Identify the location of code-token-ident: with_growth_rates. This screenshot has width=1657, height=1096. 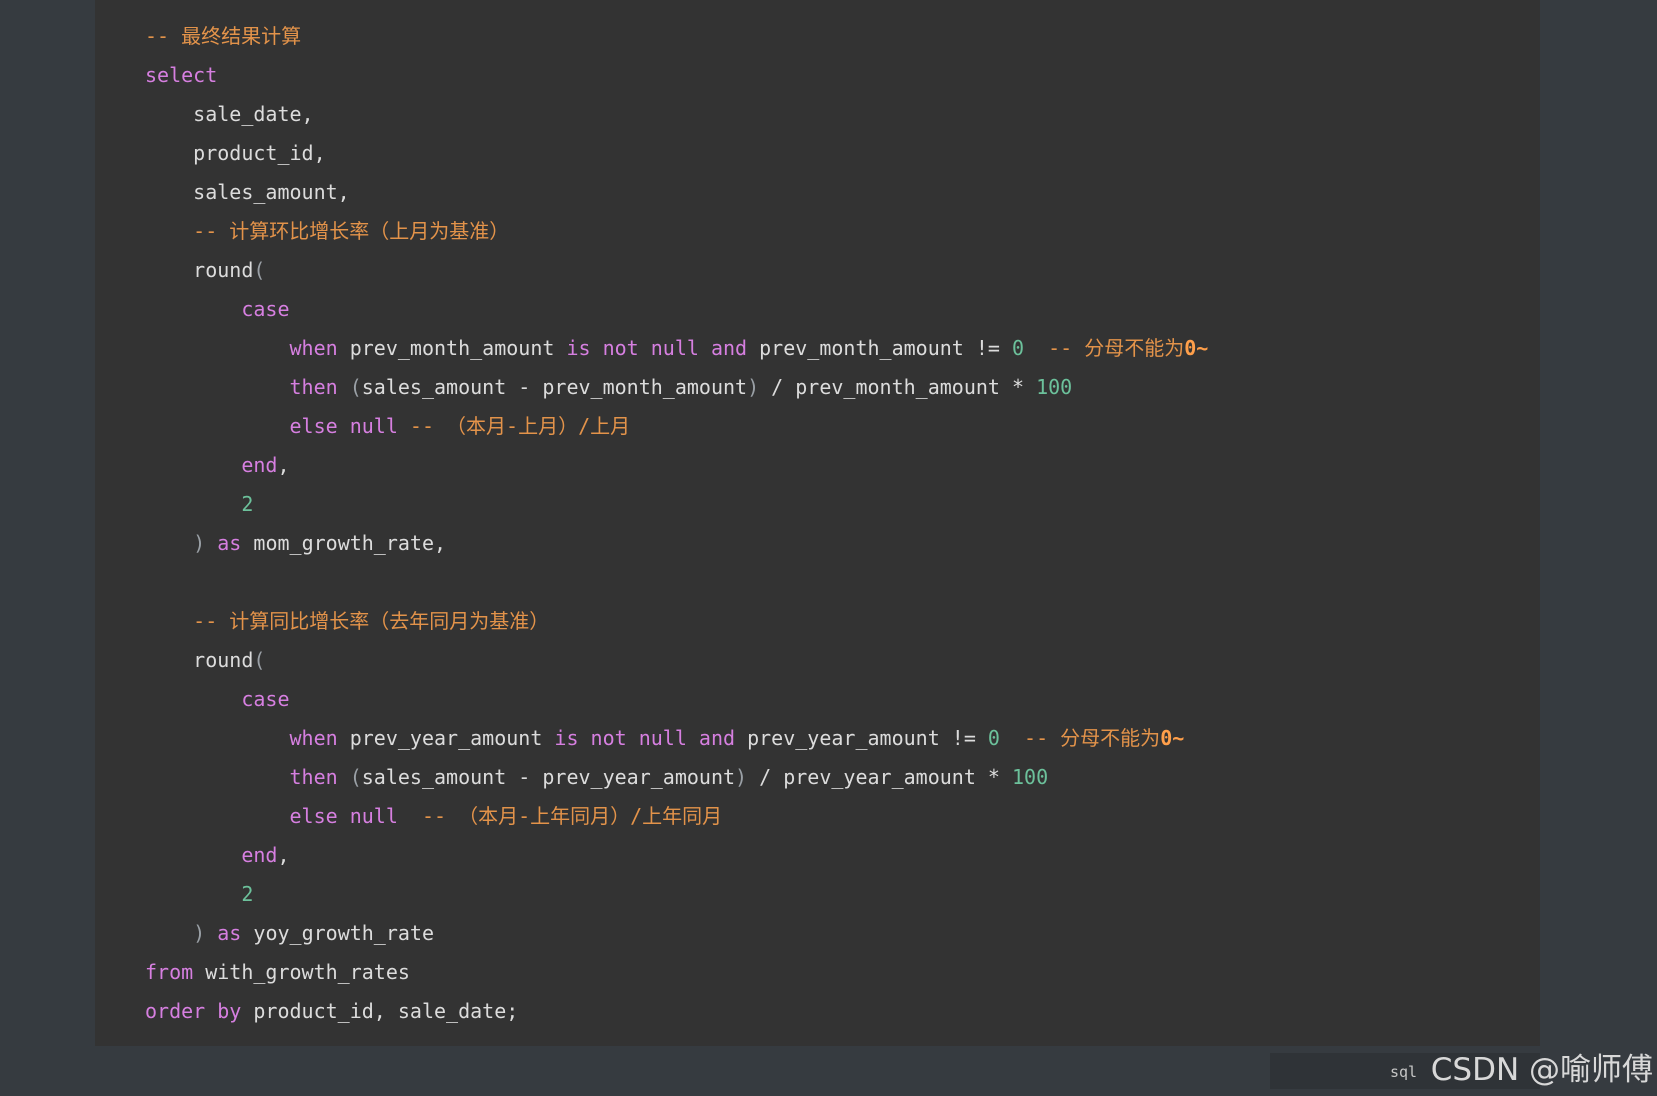
(301, 972).